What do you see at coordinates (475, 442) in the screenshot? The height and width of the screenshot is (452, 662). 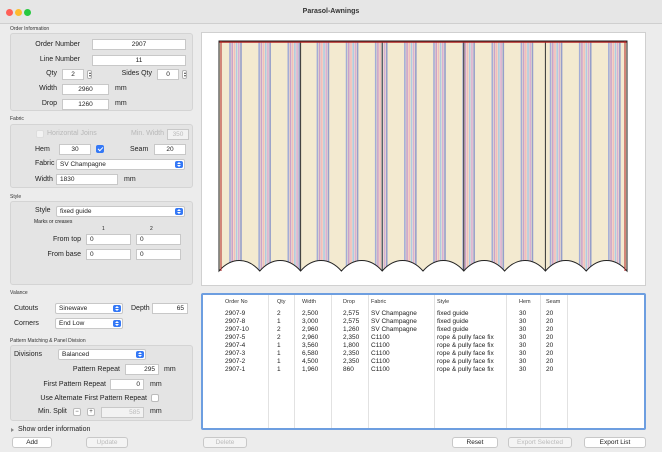 I see `reset-button: Reset` at bounding box center [475, 442].